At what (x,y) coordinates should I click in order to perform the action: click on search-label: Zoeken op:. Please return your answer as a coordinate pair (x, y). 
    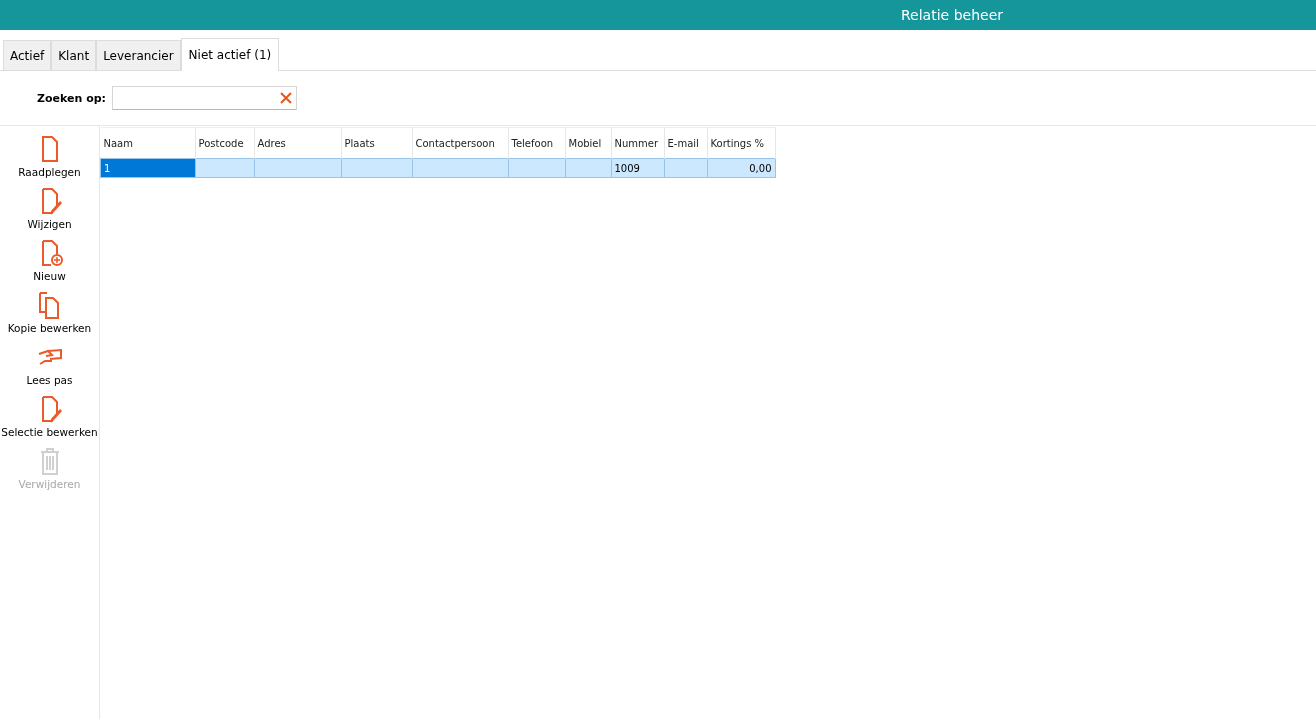
    Looking at the image, I should click on (71, 98).